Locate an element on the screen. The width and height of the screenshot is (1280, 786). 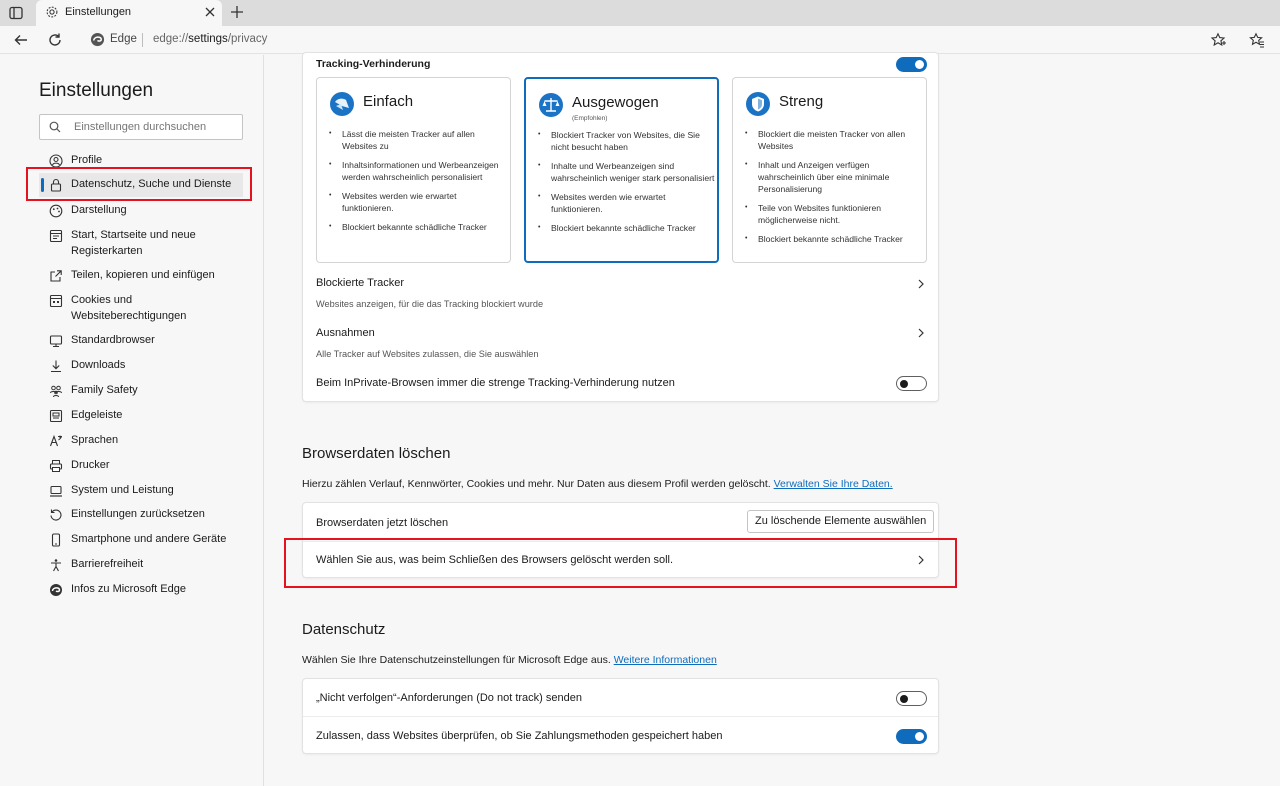
sidebar-item-label: Drucker is located at coordinates (90, 465).